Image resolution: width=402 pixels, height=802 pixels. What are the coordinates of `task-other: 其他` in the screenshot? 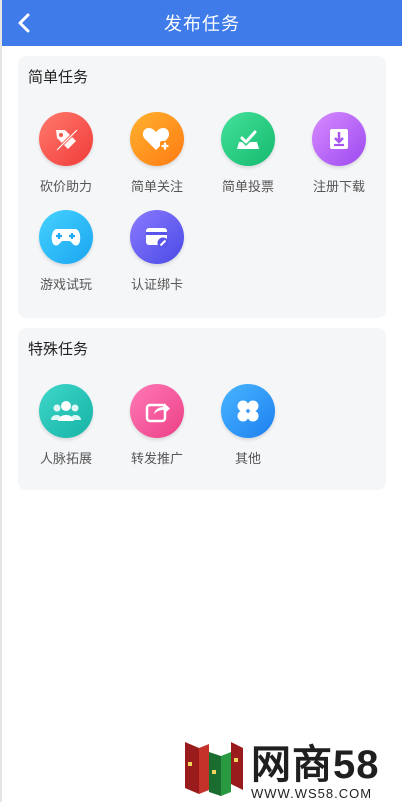 It's located at (248, 425).